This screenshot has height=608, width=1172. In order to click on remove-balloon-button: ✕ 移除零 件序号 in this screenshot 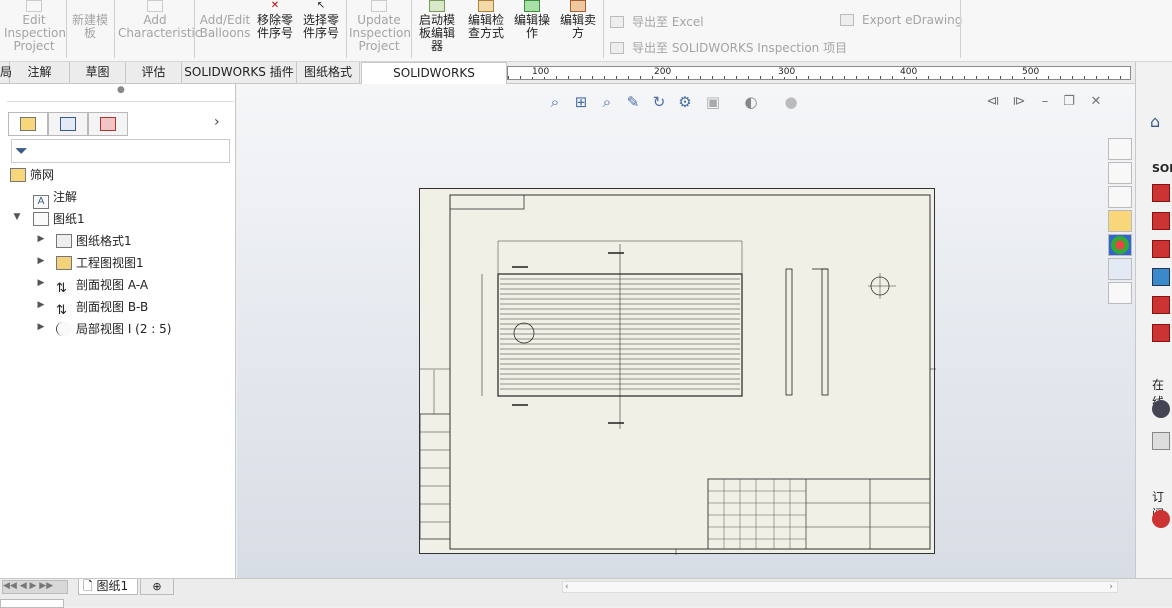, I will do `click(275, 30)`.